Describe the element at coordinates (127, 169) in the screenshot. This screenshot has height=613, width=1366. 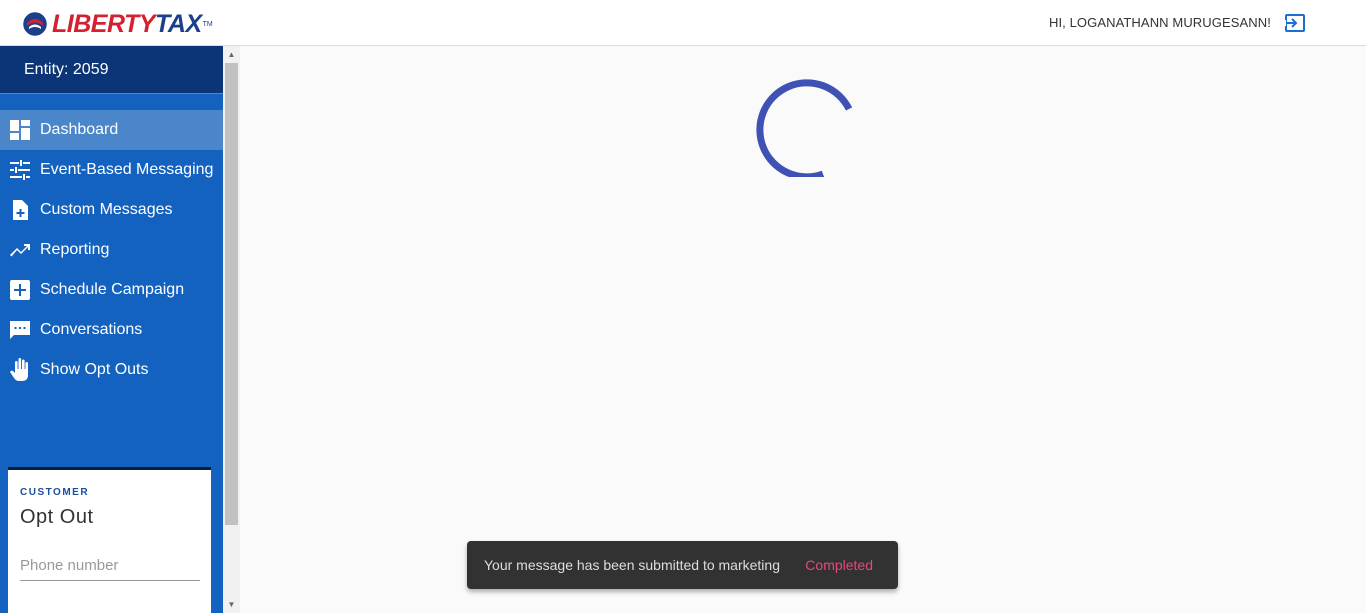
I see `sidebar-item-label: Event-Based Messaging` at that location.